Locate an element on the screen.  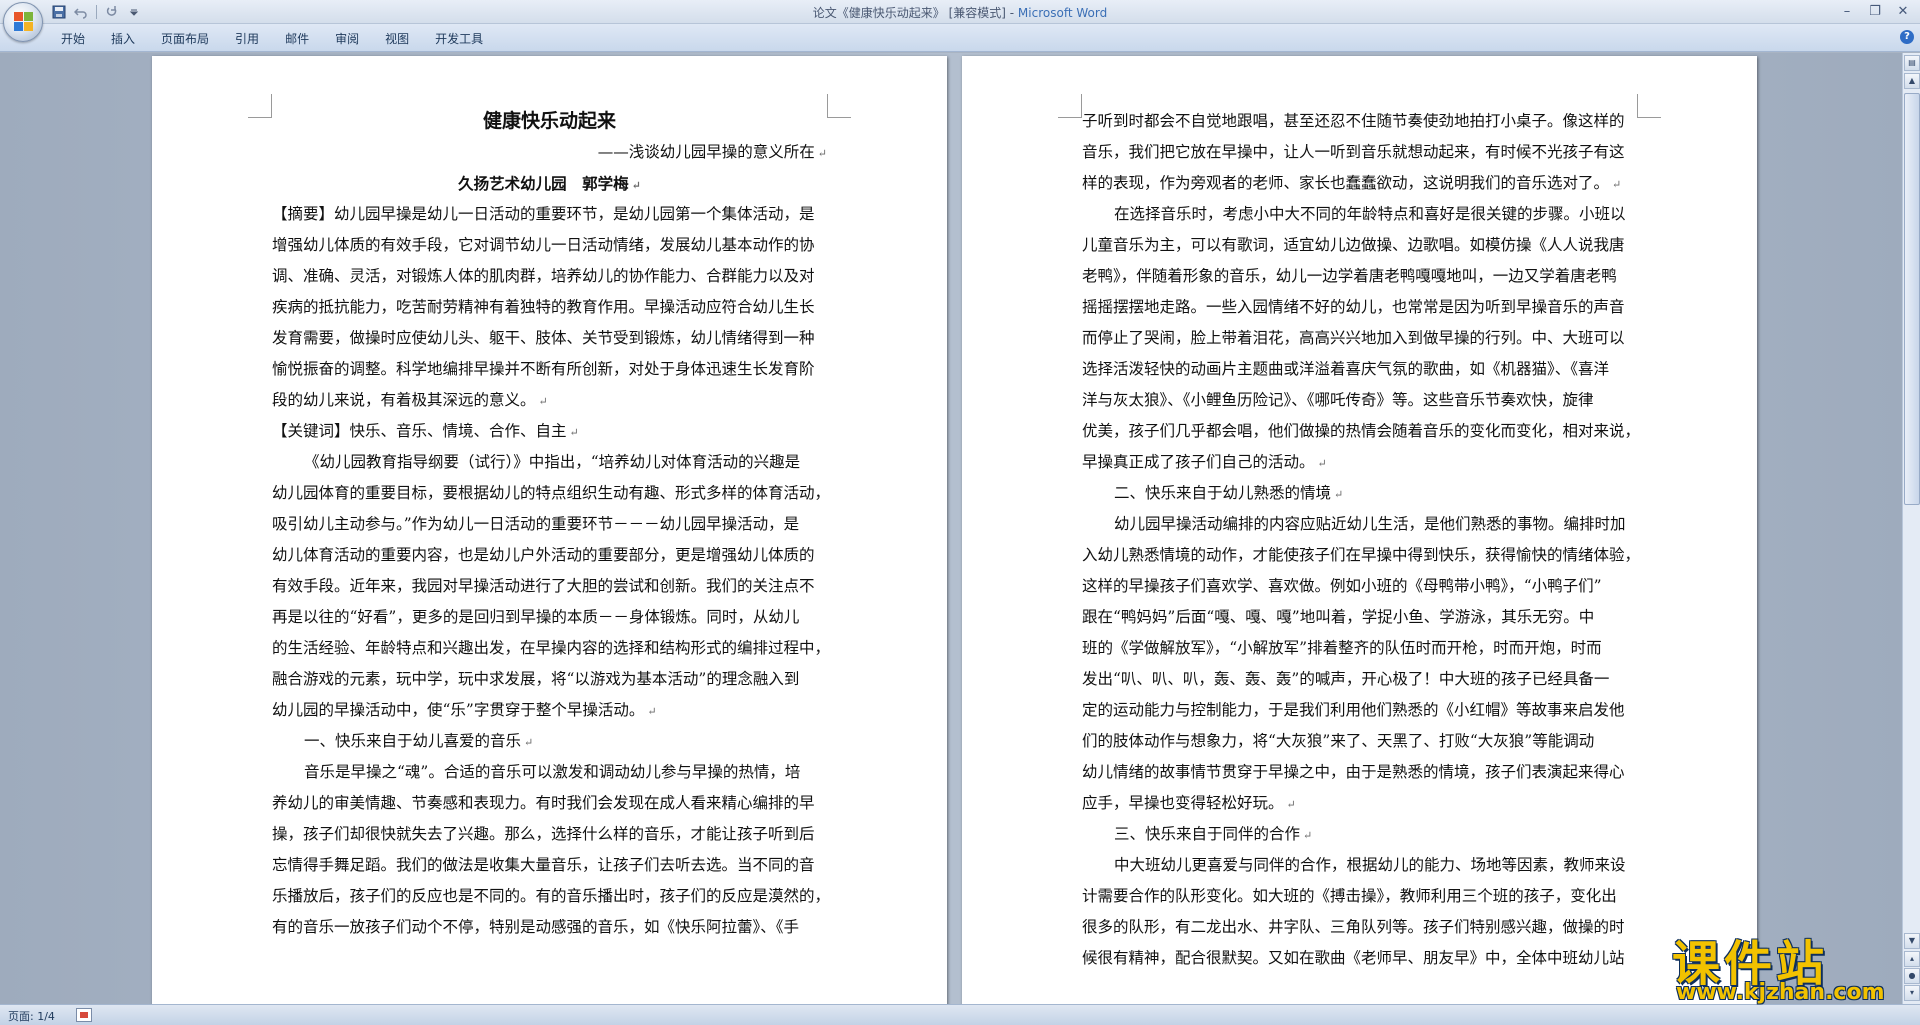
text-line: 选择活泼轻快的动画片主题曲或洋溢着喜庆气氛的歌曲，如《机器猫》、《喜洋 is located at coordinates (1359, 369).